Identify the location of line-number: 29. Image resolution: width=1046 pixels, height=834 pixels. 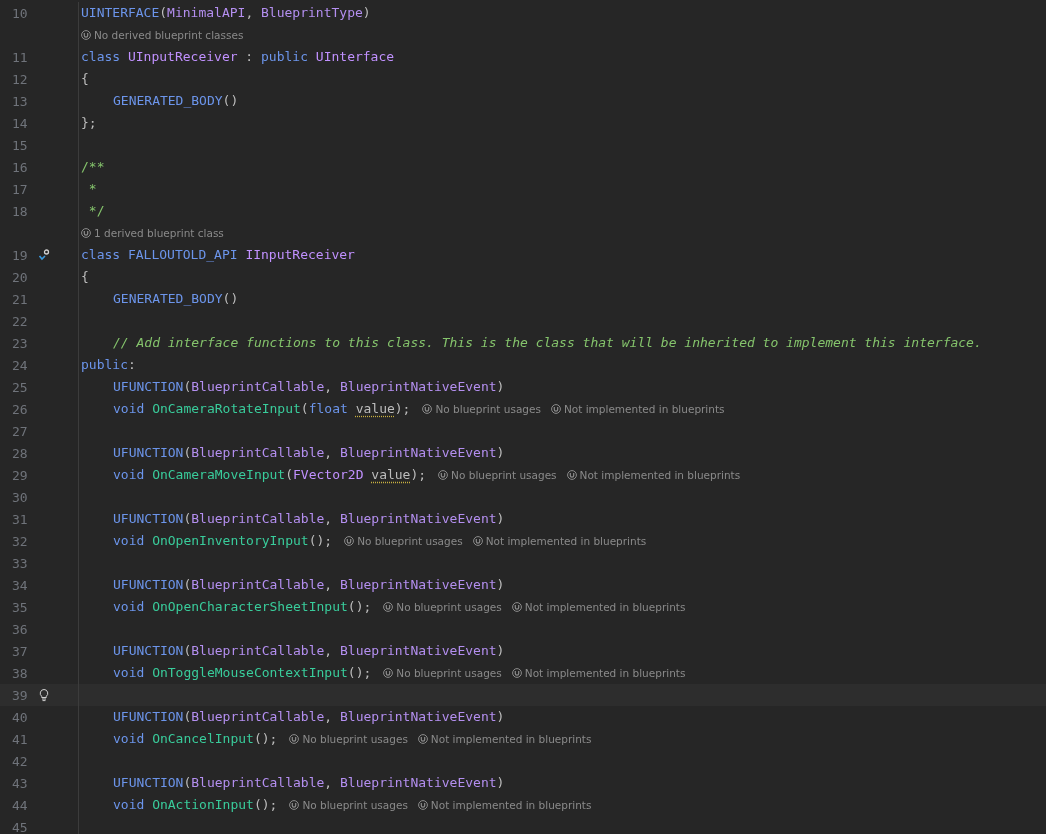
(20, 475).